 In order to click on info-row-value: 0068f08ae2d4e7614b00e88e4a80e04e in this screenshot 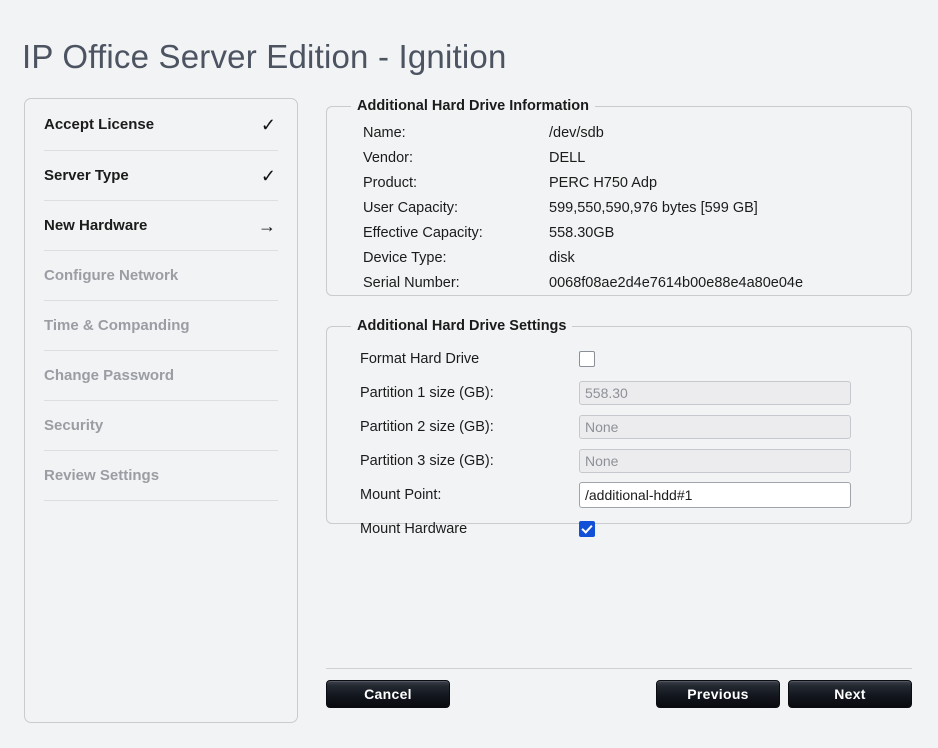, I will do `click(676, 282)`.